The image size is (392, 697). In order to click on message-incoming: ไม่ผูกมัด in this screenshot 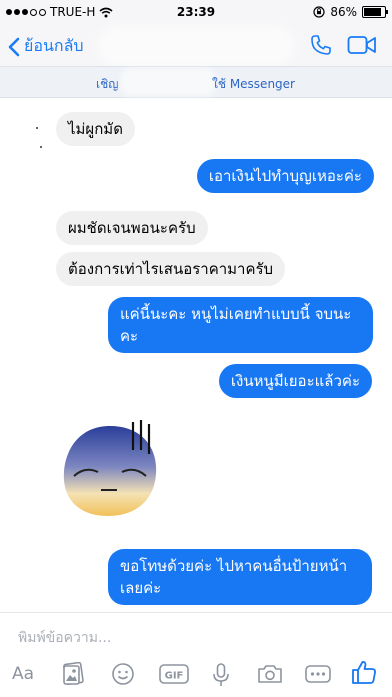, I will do `click(95, 129)`.